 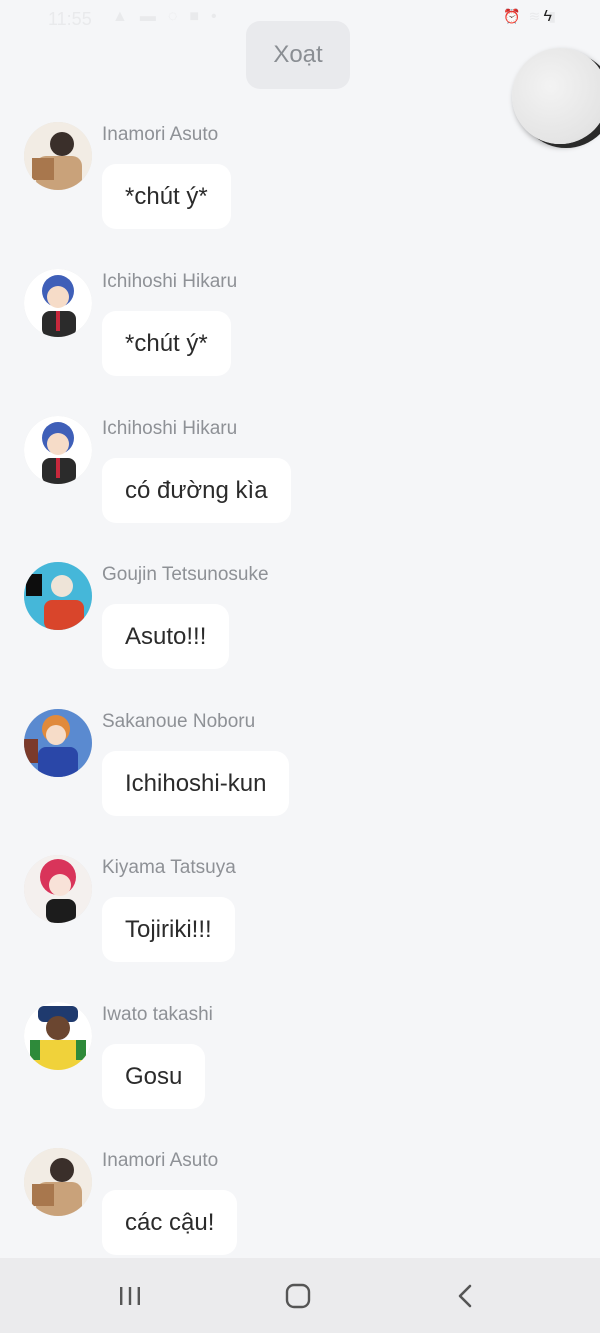 What do you see at coordinates (164, 17) in the screenshot?
I see `notification-icons: ▲ ▬ ◌ ■ •` at bounding box center [164, 17].